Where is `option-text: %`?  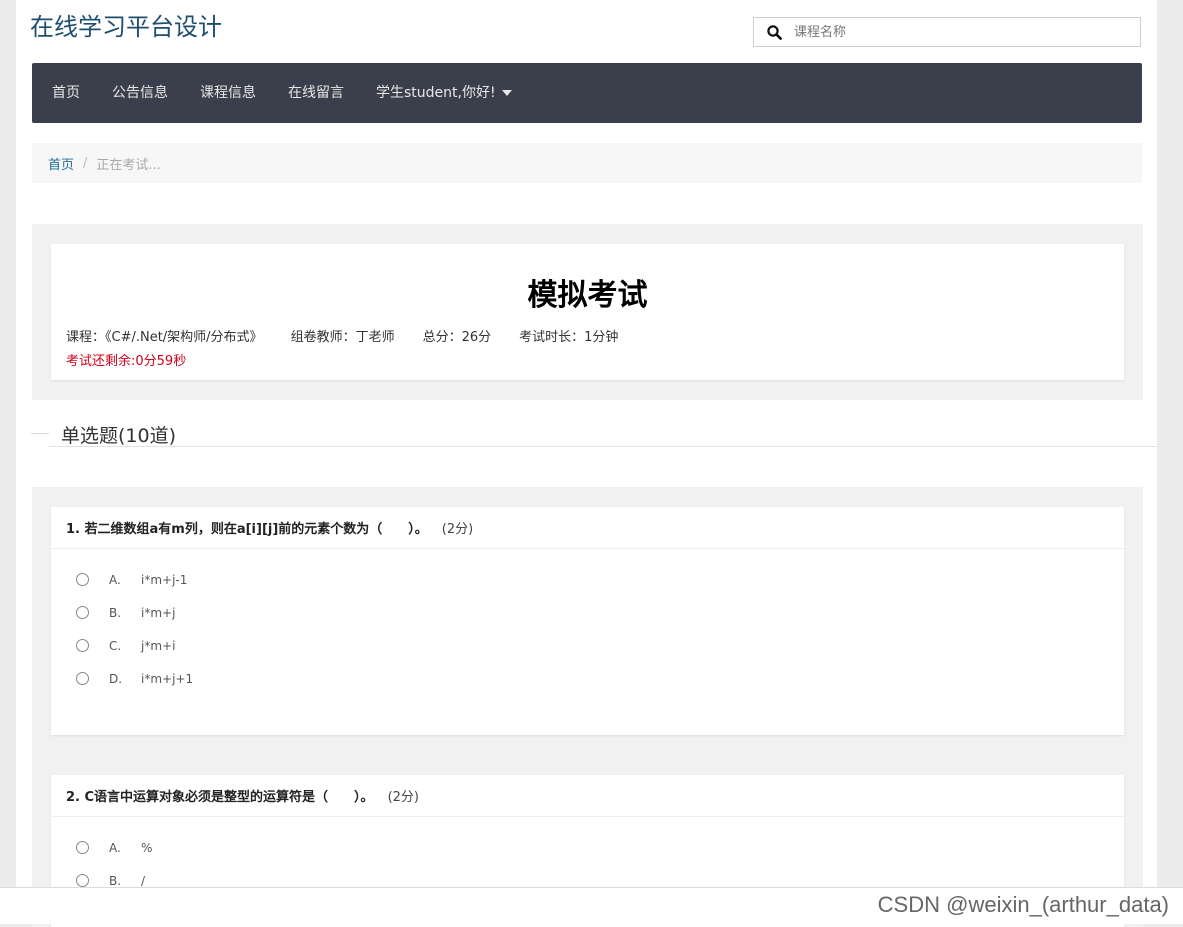 option-text: % is located at coordinates (147, 847).